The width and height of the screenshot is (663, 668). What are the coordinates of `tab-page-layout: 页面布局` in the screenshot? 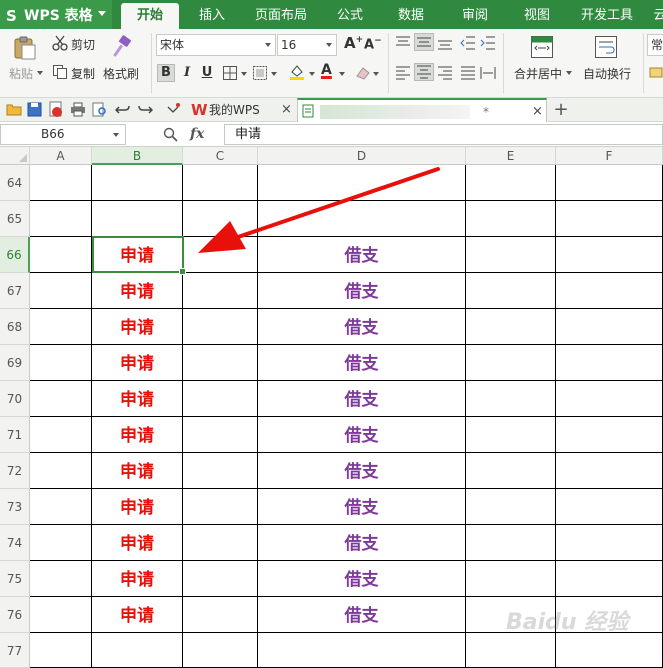 It's located at (281, 14).